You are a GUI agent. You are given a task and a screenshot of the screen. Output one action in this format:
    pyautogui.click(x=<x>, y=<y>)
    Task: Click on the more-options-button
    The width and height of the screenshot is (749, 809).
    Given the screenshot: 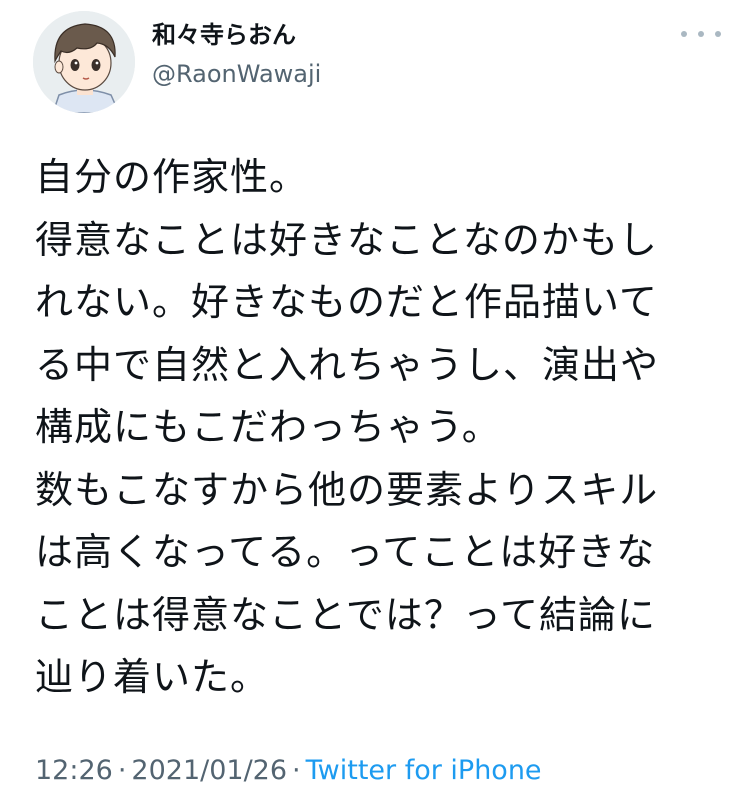 What is the action you would take?
    pyautogui.click(x=701, y=34)
    